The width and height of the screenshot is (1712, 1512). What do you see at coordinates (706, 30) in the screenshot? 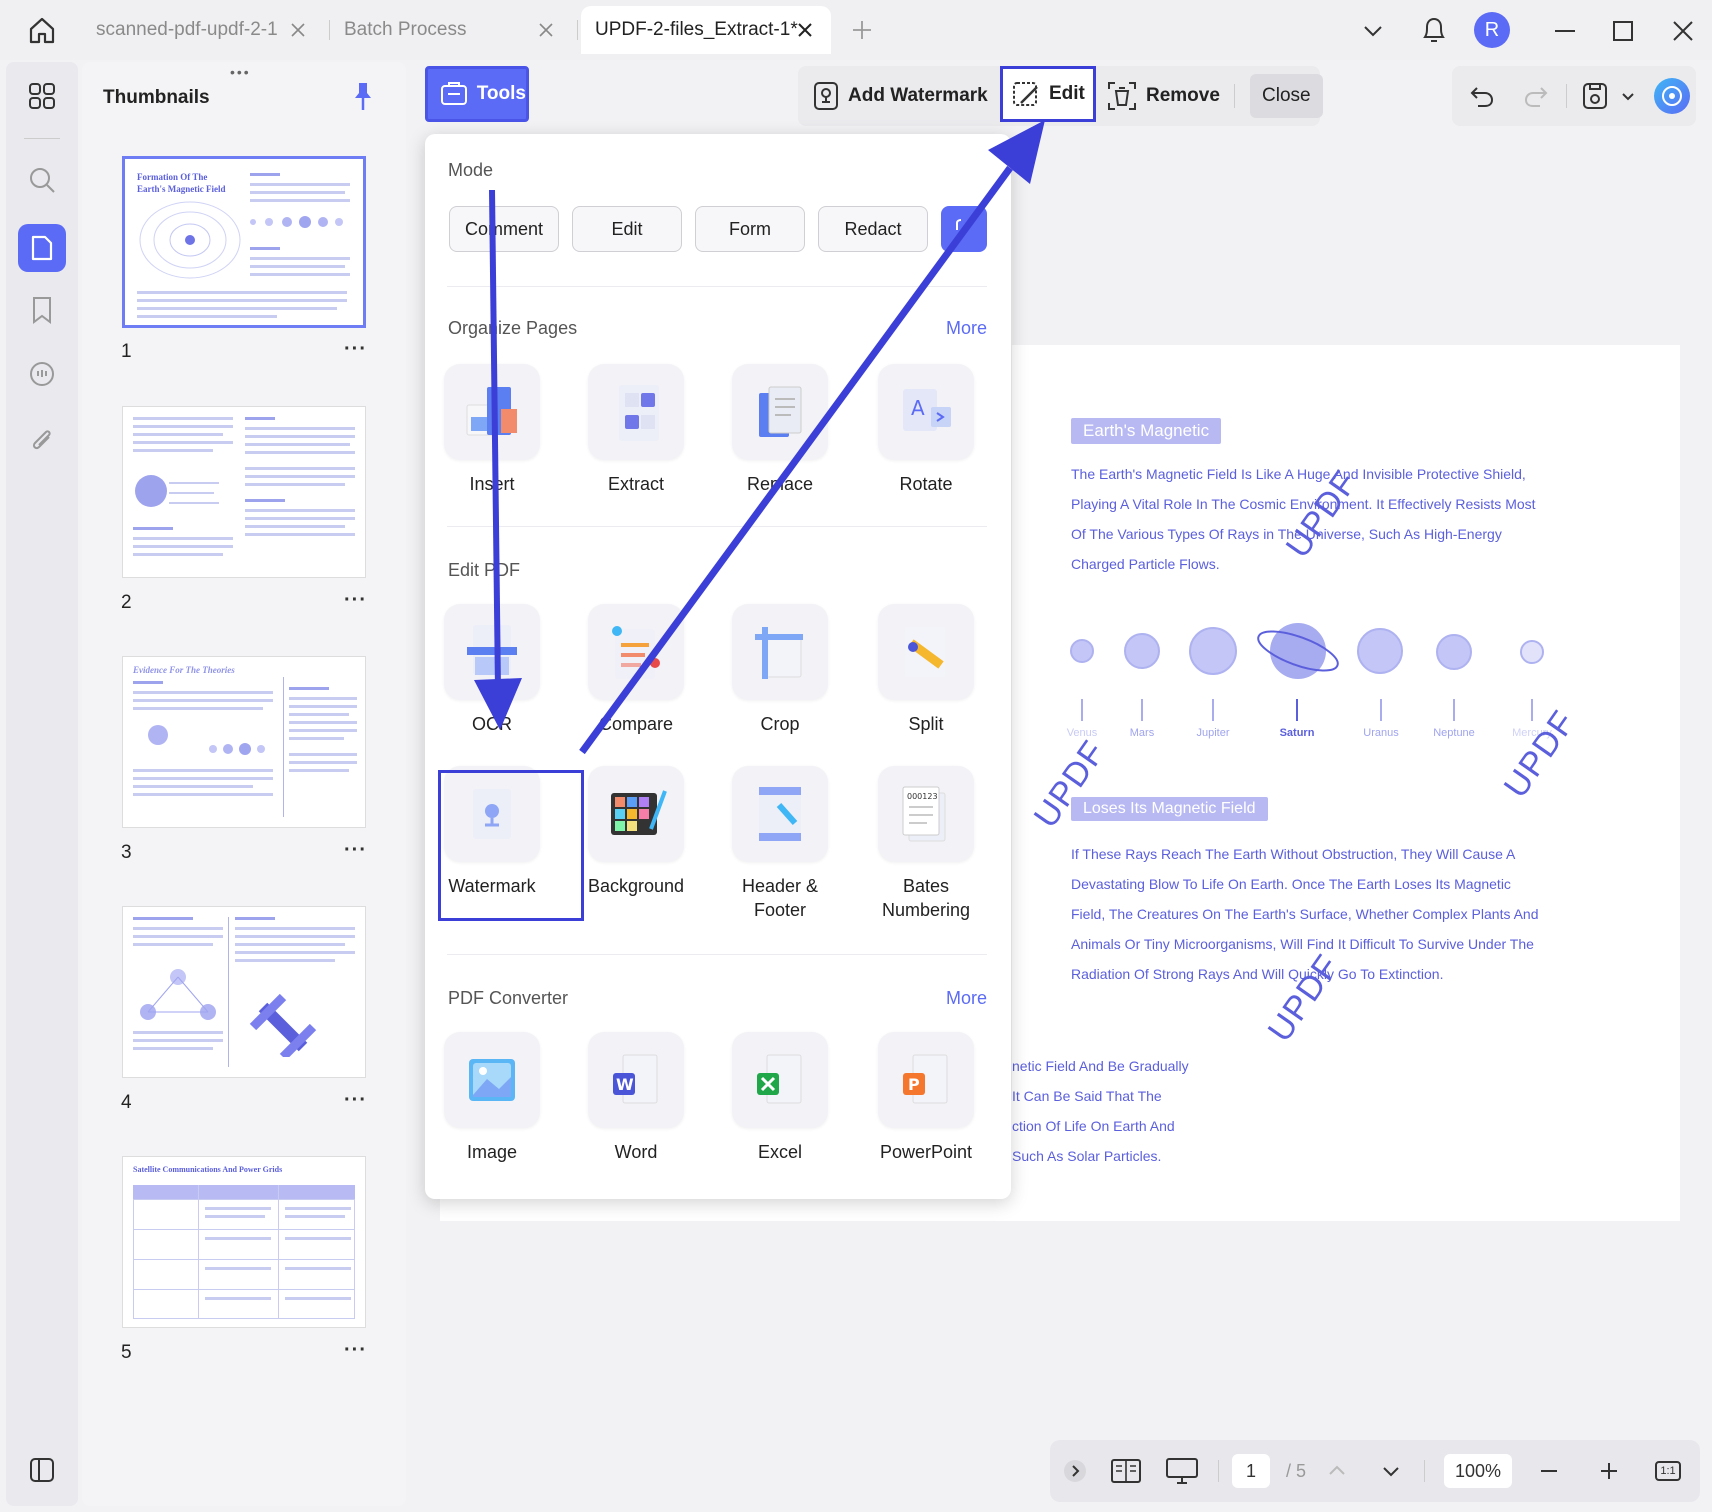
I see `tab-updf-extract: UPDF-2-files_Extract-1*` at bounding box center [706, 30].